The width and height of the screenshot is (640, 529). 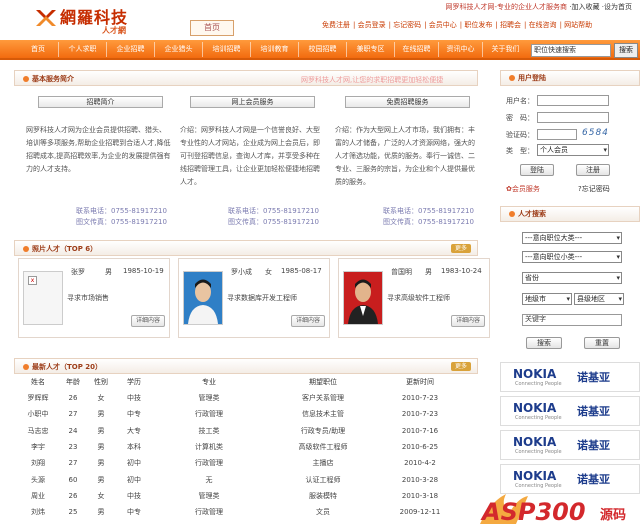 I want to click on photo-talent-more-button: 更多, so click(x=460, y=248).